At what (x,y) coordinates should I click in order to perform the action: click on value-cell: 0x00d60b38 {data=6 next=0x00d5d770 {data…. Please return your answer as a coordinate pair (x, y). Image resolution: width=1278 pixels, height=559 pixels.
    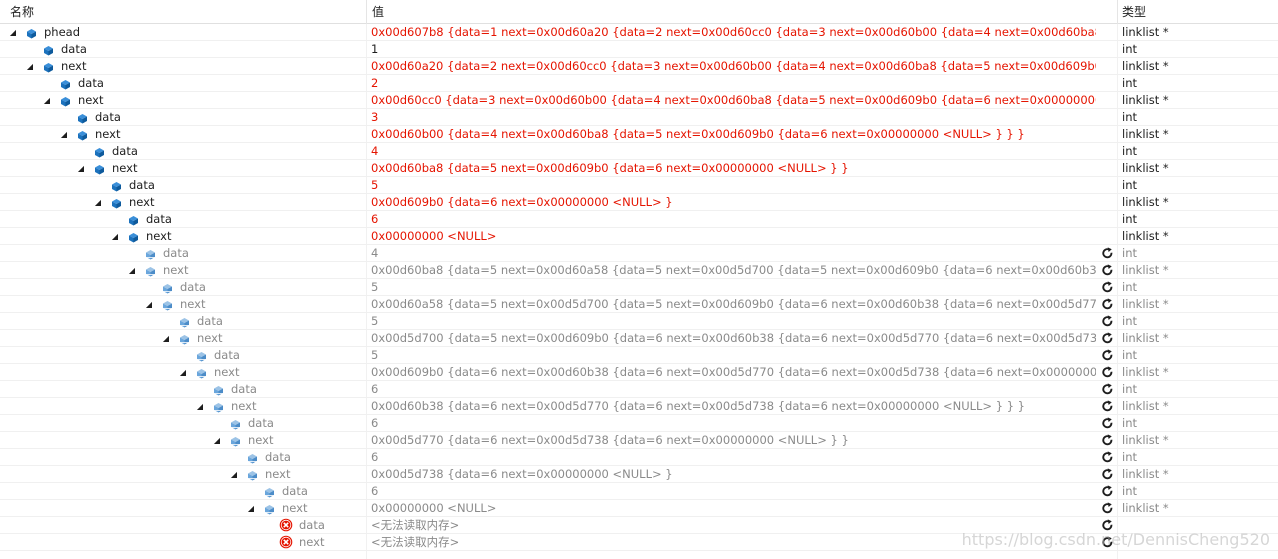
    Looking at the image, I should click on (733, 406).